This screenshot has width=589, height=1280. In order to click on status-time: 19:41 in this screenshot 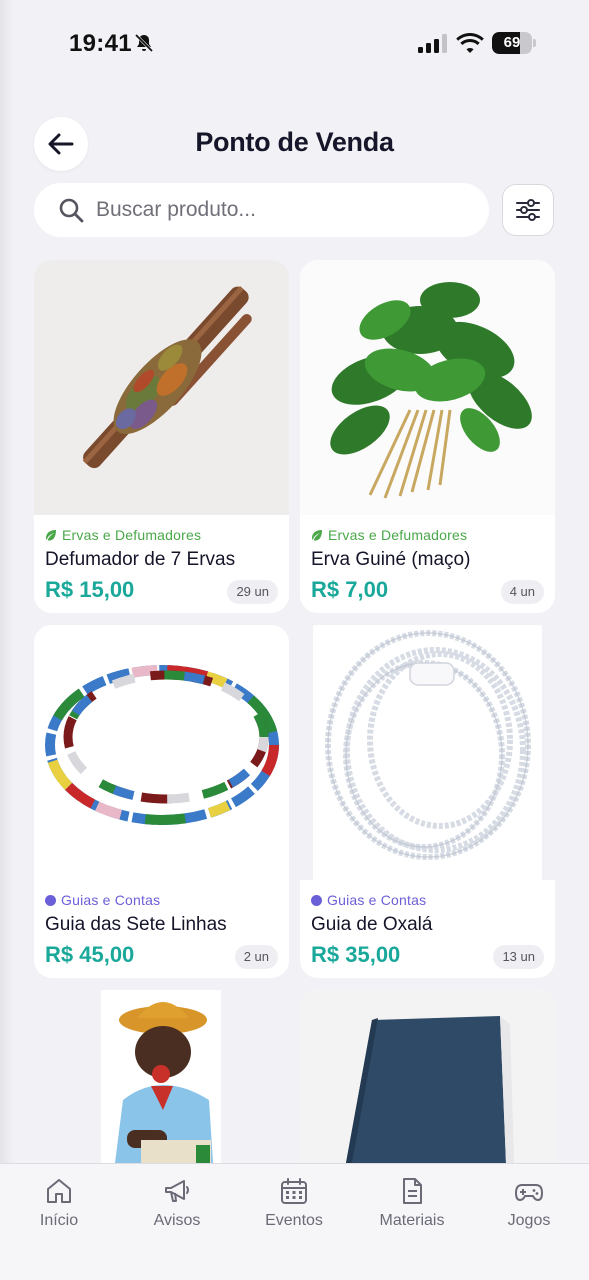, I will do `click(100, 43)`.